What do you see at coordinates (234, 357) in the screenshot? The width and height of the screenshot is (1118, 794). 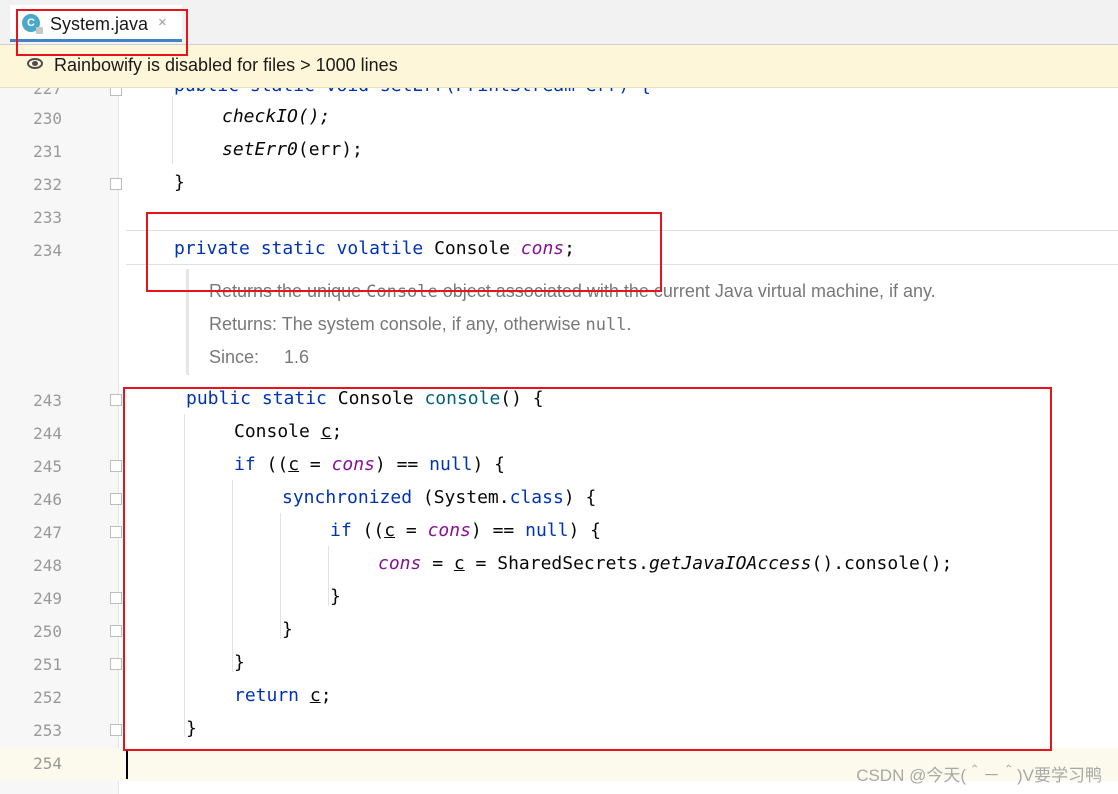 I see `doc-label: Since:` at bounding box center [234, 357].